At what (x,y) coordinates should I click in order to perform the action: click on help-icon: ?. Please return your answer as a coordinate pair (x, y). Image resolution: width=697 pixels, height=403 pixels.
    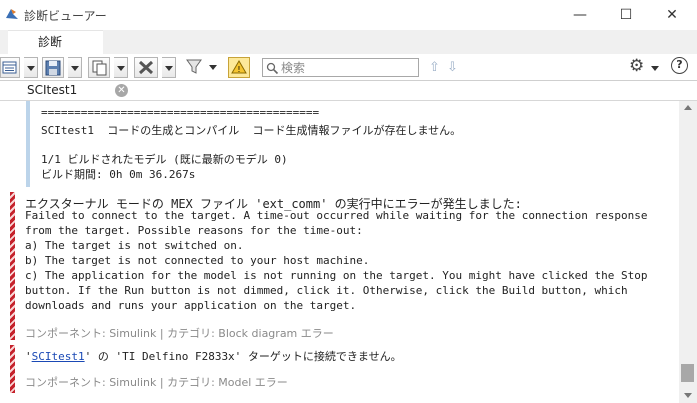
    Looking at the image, I should click on (679, 65).